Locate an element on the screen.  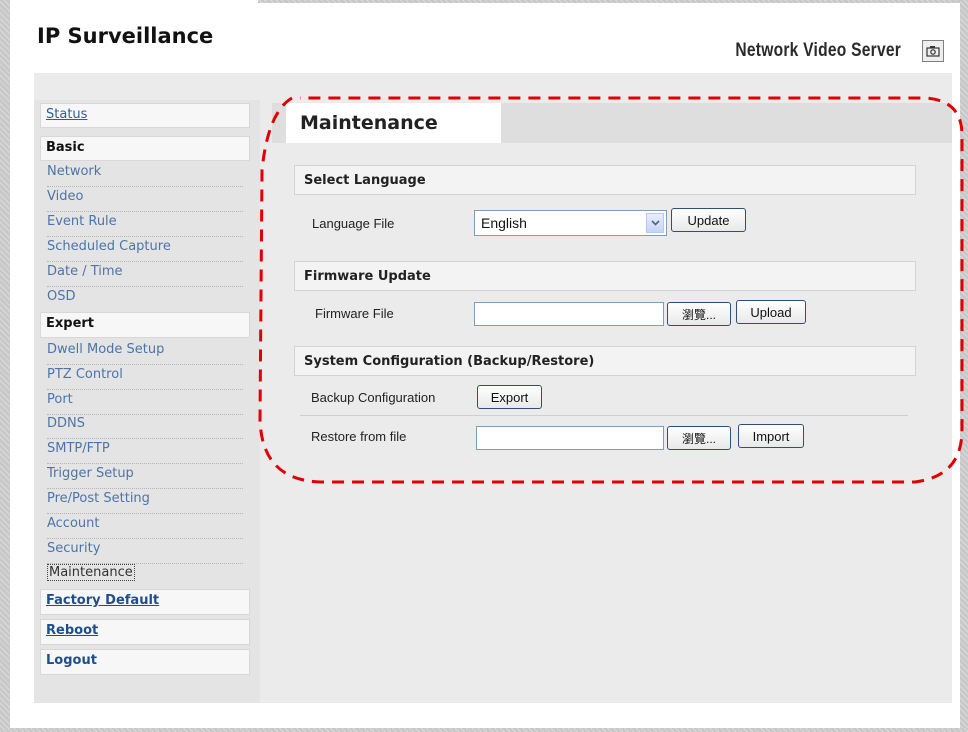
sidebar-item-factory-default: Factory Default is located at coordinates (145, 602).